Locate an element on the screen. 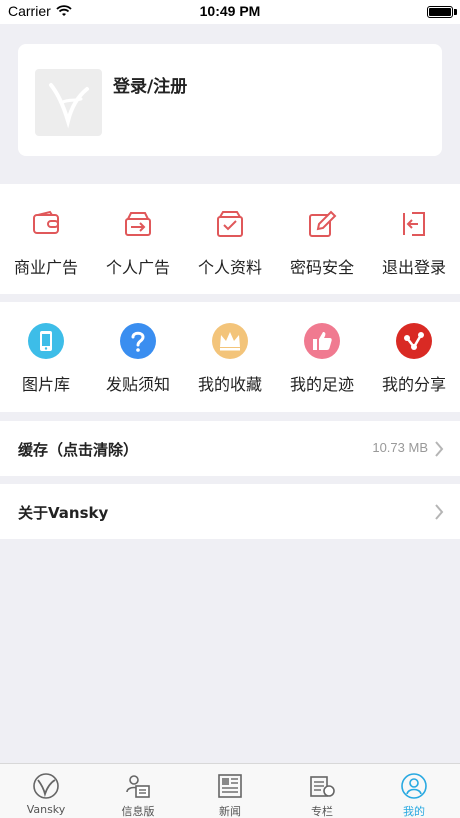 This screenshot has height=818, width=460. tab-label: 专栏 is located at coordinates (322, 811).